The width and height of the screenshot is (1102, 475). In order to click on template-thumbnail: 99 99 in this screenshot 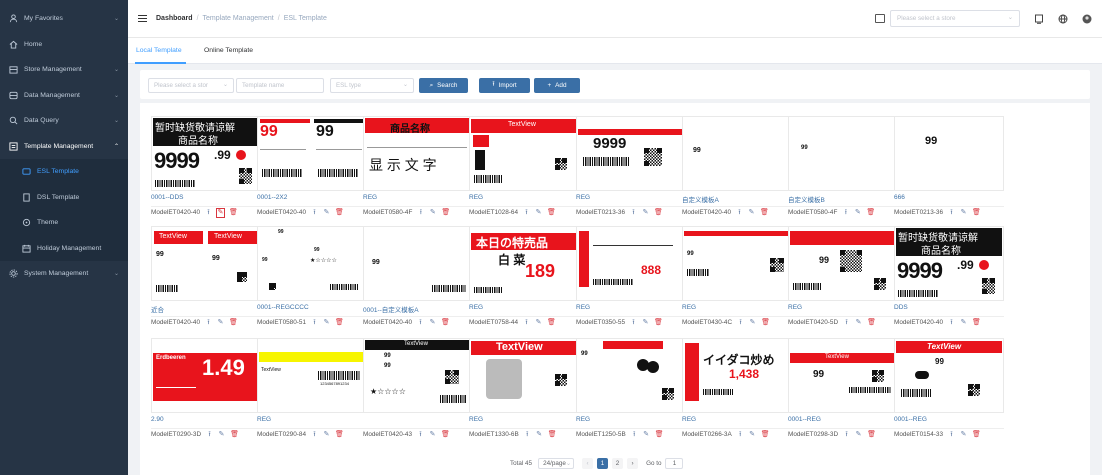, I will do `click(312, 153)`.